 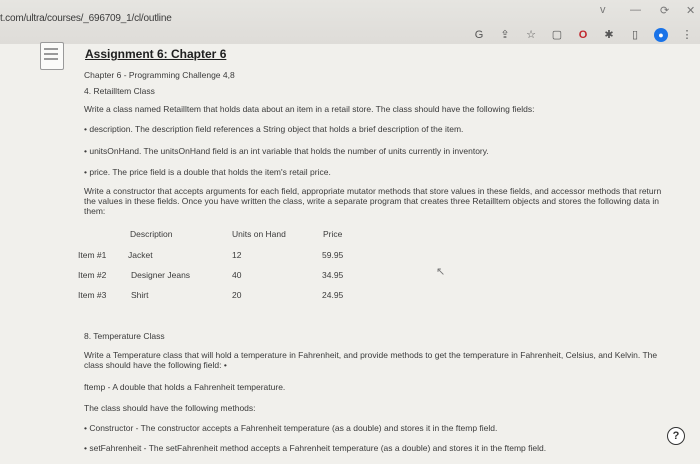 What do you see at coordinates (557, 35) in the screenshot?
I see `extension-icon: ▢` at bounding box center [557, 35].